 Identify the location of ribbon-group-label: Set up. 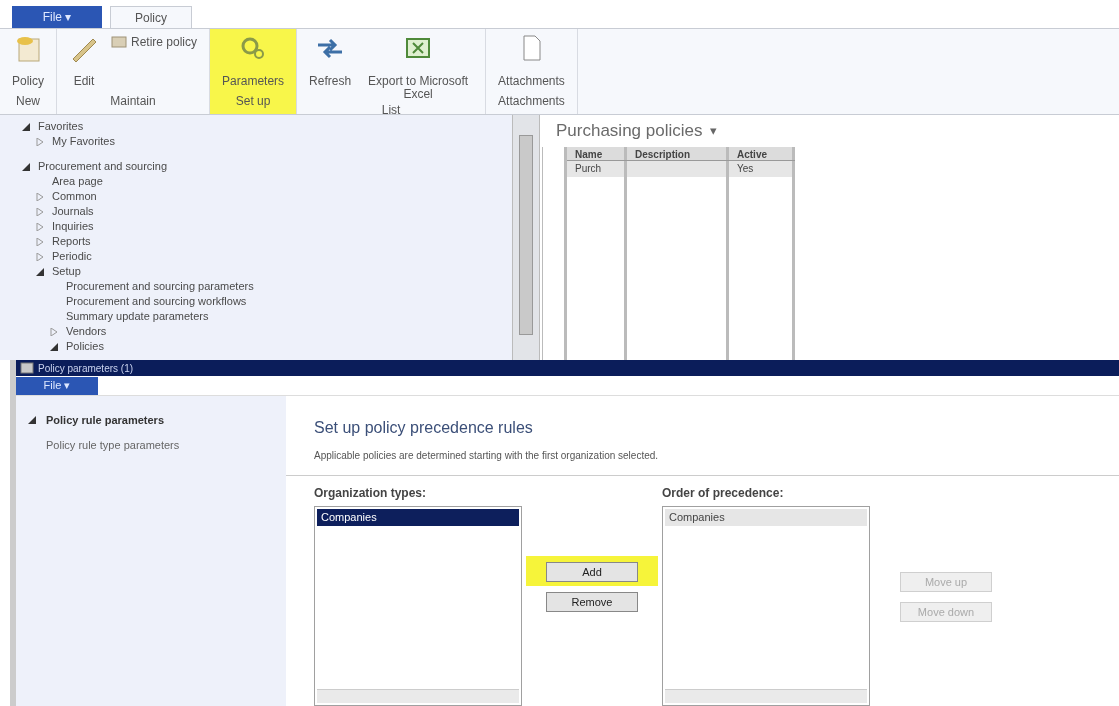
(253, 101).